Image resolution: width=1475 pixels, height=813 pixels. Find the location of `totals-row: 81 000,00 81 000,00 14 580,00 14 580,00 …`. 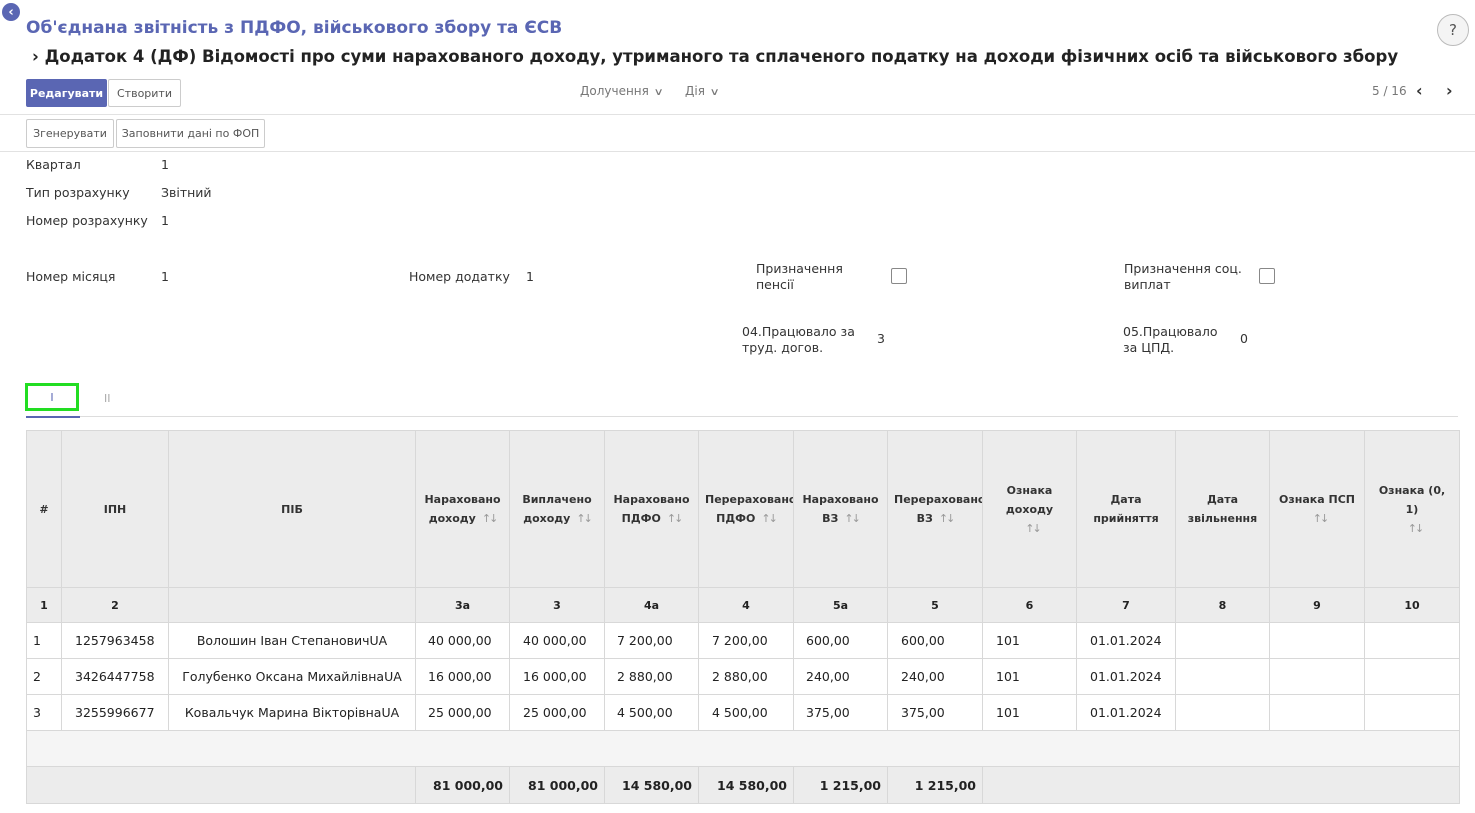

totals-row: 81 000,00 81 000,00 14 580,00 14 580,00 … is located at coordinates (743, 785).